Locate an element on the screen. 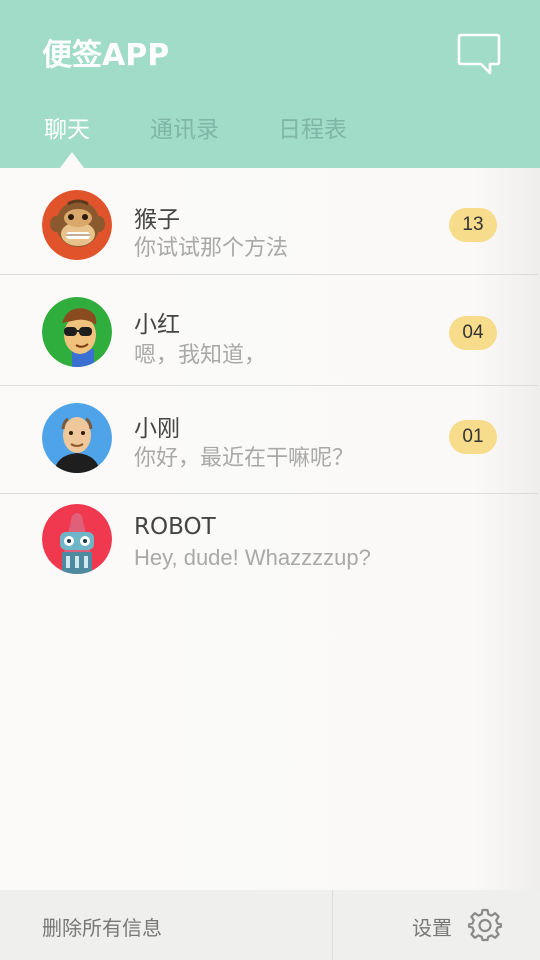 This screenshot has width=540, height=960. settings-label: 设置 is located at coordinates (432, 928).